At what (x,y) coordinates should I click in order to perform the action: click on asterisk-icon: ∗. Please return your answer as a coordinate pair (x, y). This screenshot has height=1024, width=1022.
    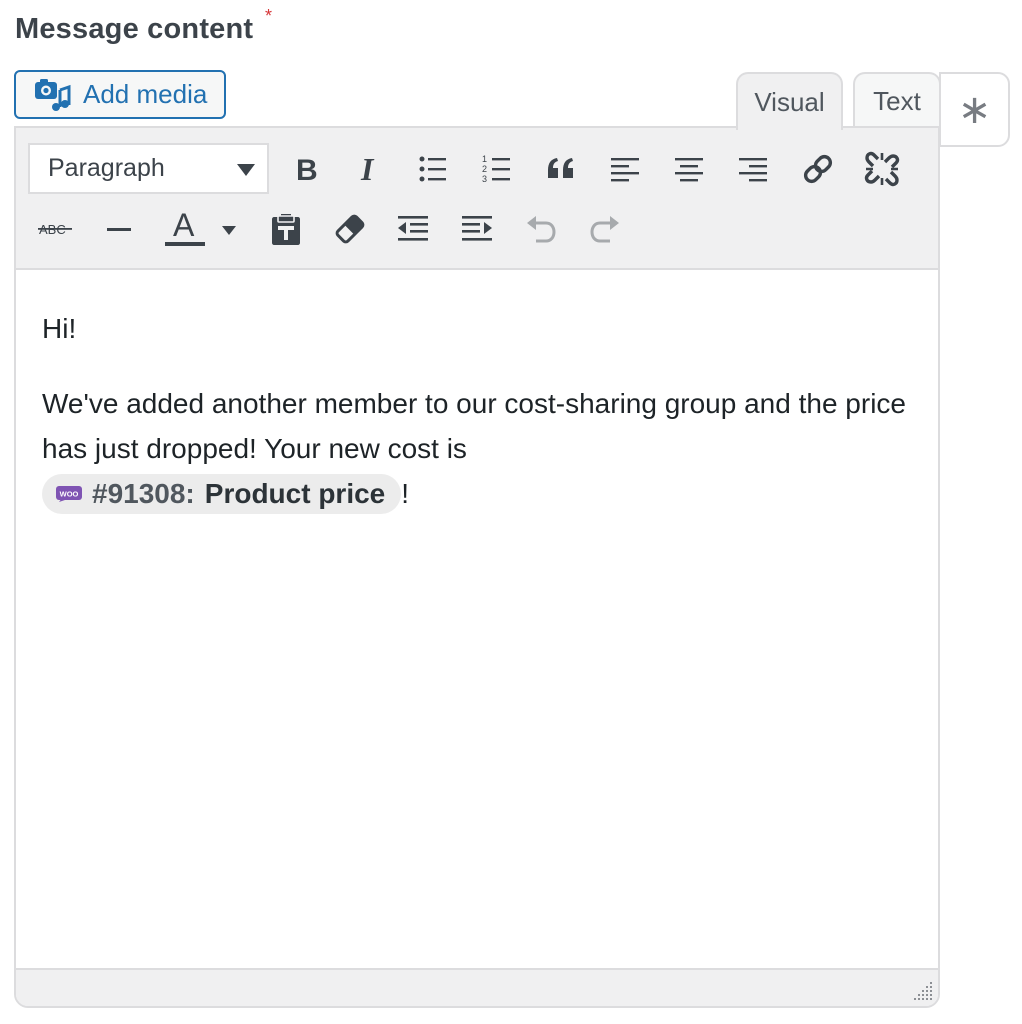
    Looking at the image, I should click on (974, 109).